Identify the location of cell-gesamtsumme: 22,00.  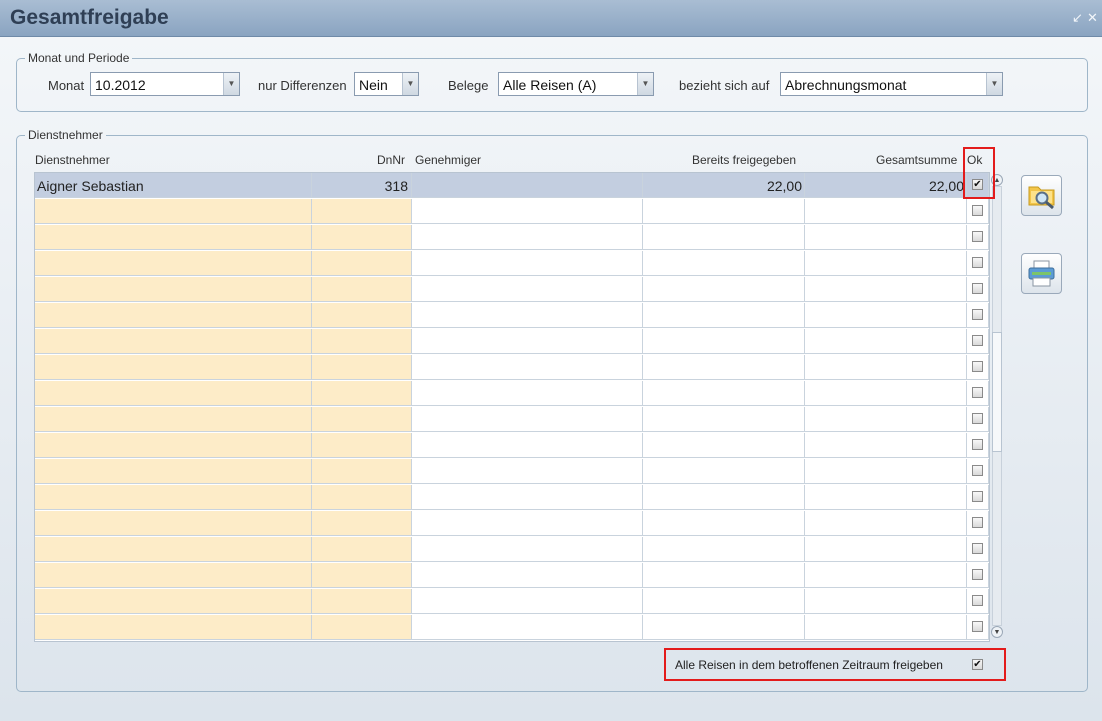
(886, 185).